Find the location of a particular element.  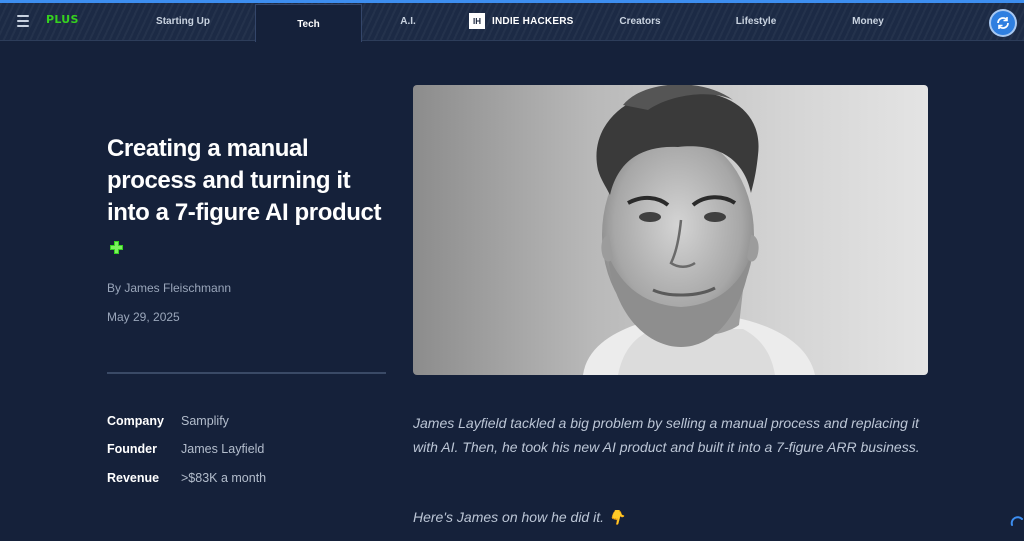

indie-hackers-logo: IH INDIE HACKERS is located at coordinates (521, 21).